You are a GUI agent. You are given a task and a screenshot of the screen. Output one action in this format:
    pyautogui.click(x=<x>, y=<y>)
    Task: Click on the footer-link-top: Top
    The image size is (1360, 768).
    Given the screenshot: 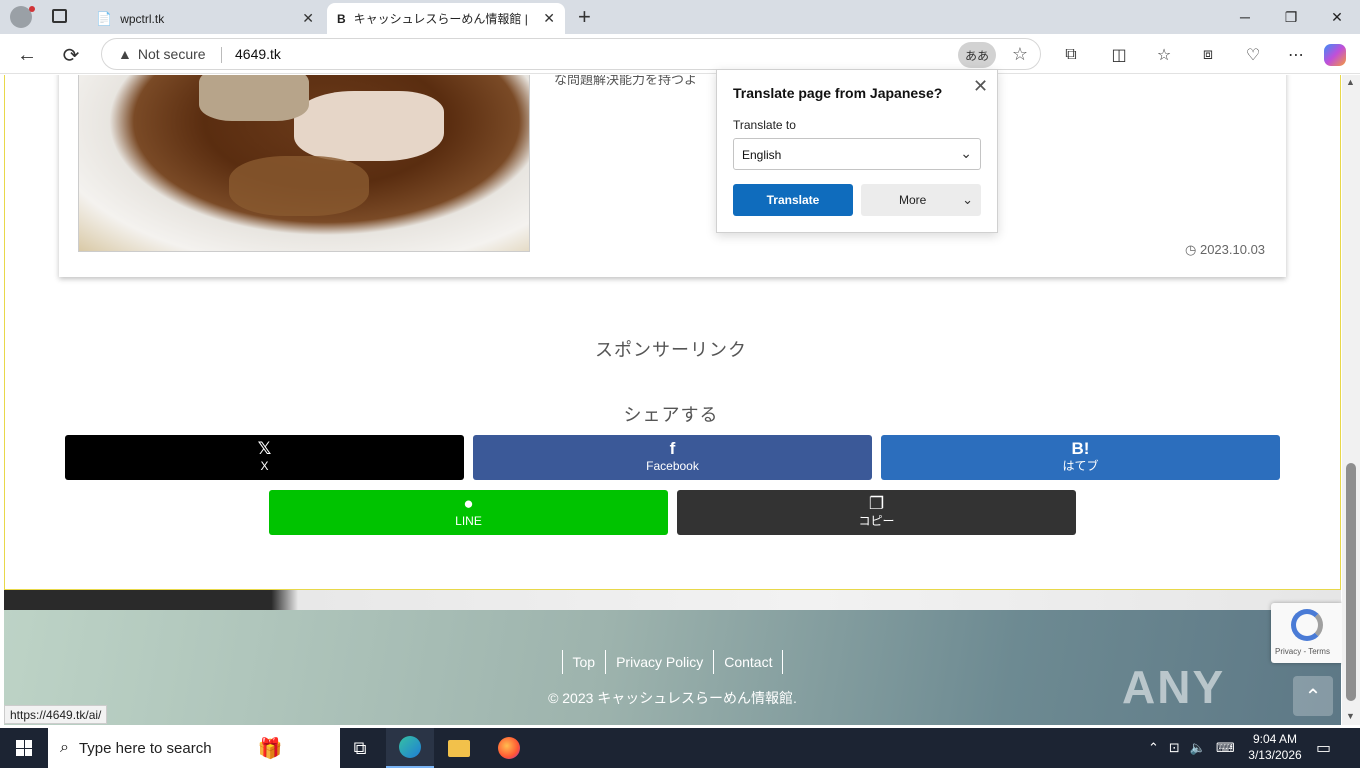 What is the action you would take?
    pyautogui.click(x=583, y=662)
    